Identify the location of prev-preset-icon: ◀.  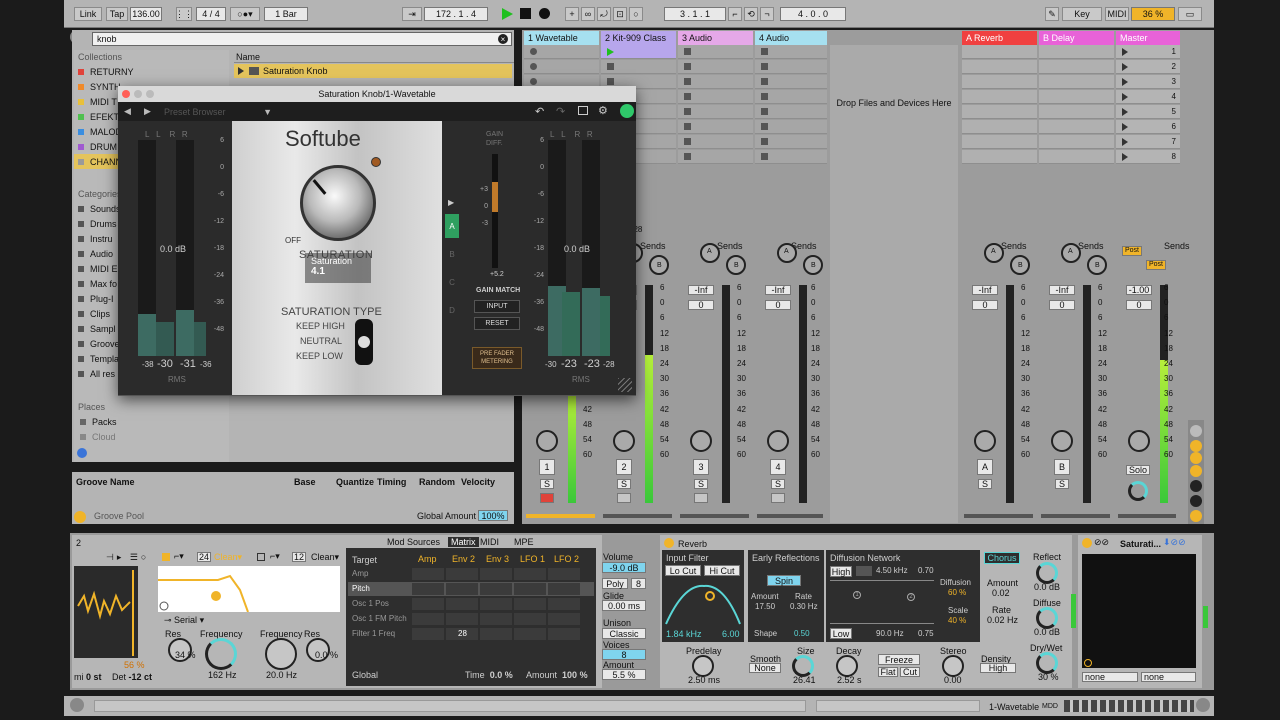
(127, 111).